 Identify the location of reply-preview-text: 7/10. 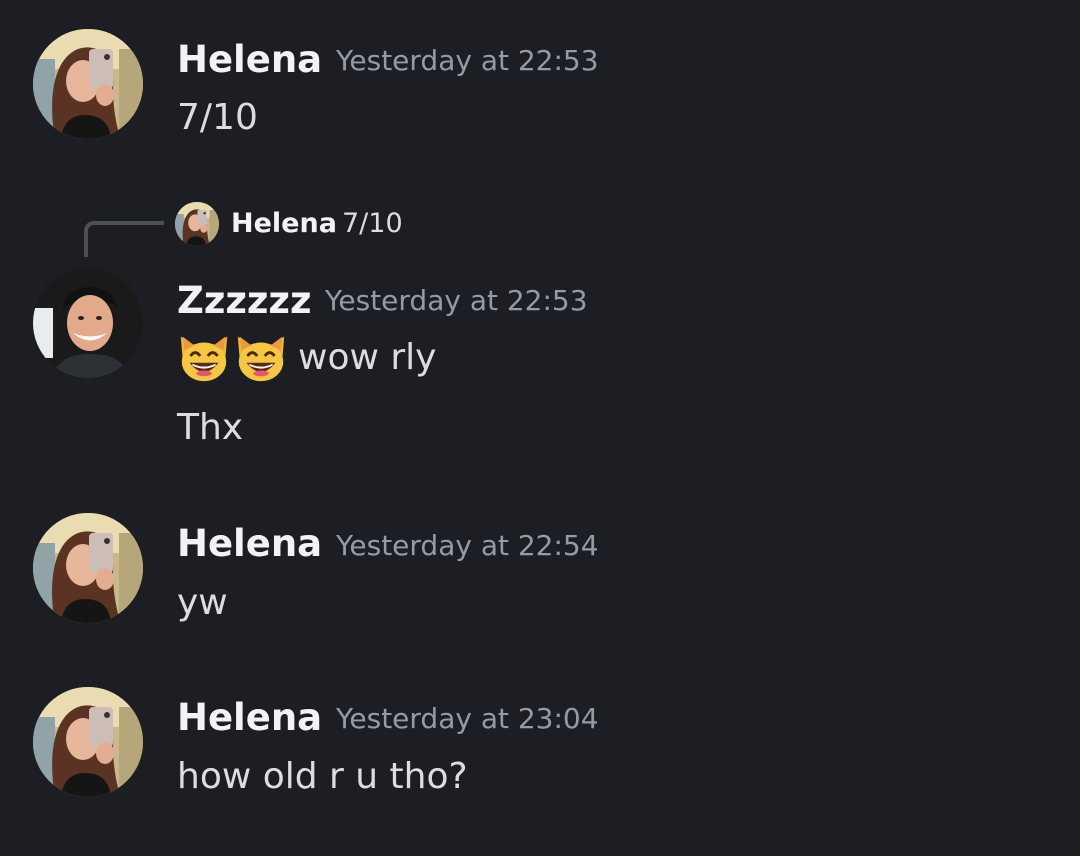
(372, 223).